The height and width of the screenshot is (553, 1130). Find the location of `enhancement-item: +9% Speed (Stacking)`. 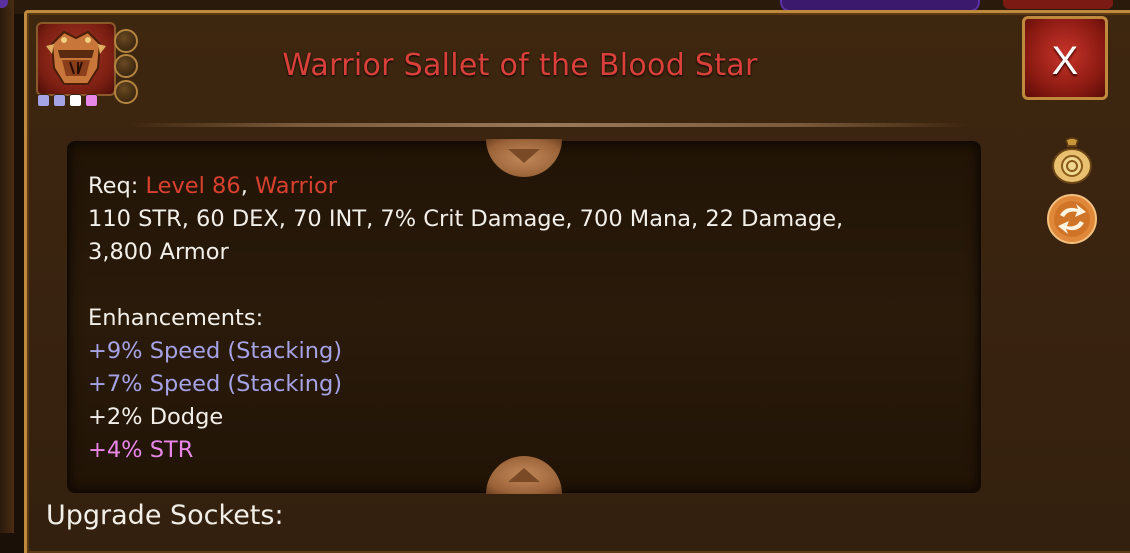

enhancement-item: +9% Speed (Stacking) is located at coordinates (215, 351).